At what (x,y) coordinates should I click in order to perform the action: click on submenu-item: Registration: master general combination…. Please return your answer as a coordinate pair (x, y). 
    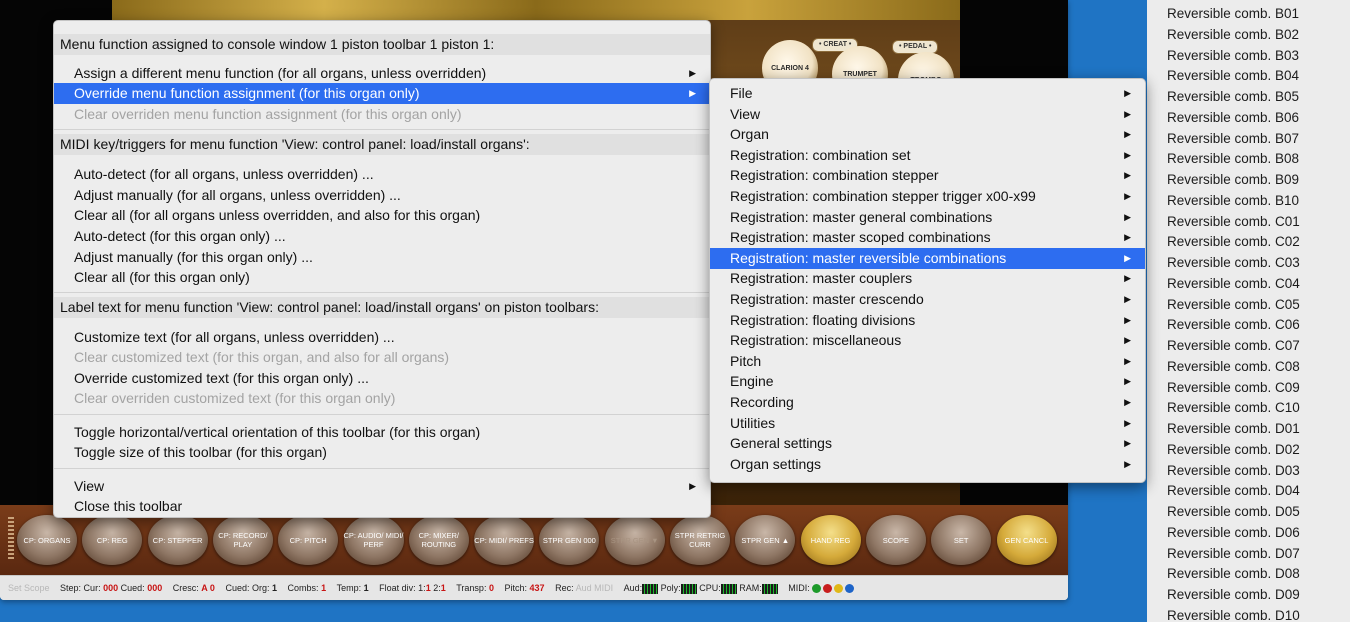
    Looking at the image, I should click on (927, 217).